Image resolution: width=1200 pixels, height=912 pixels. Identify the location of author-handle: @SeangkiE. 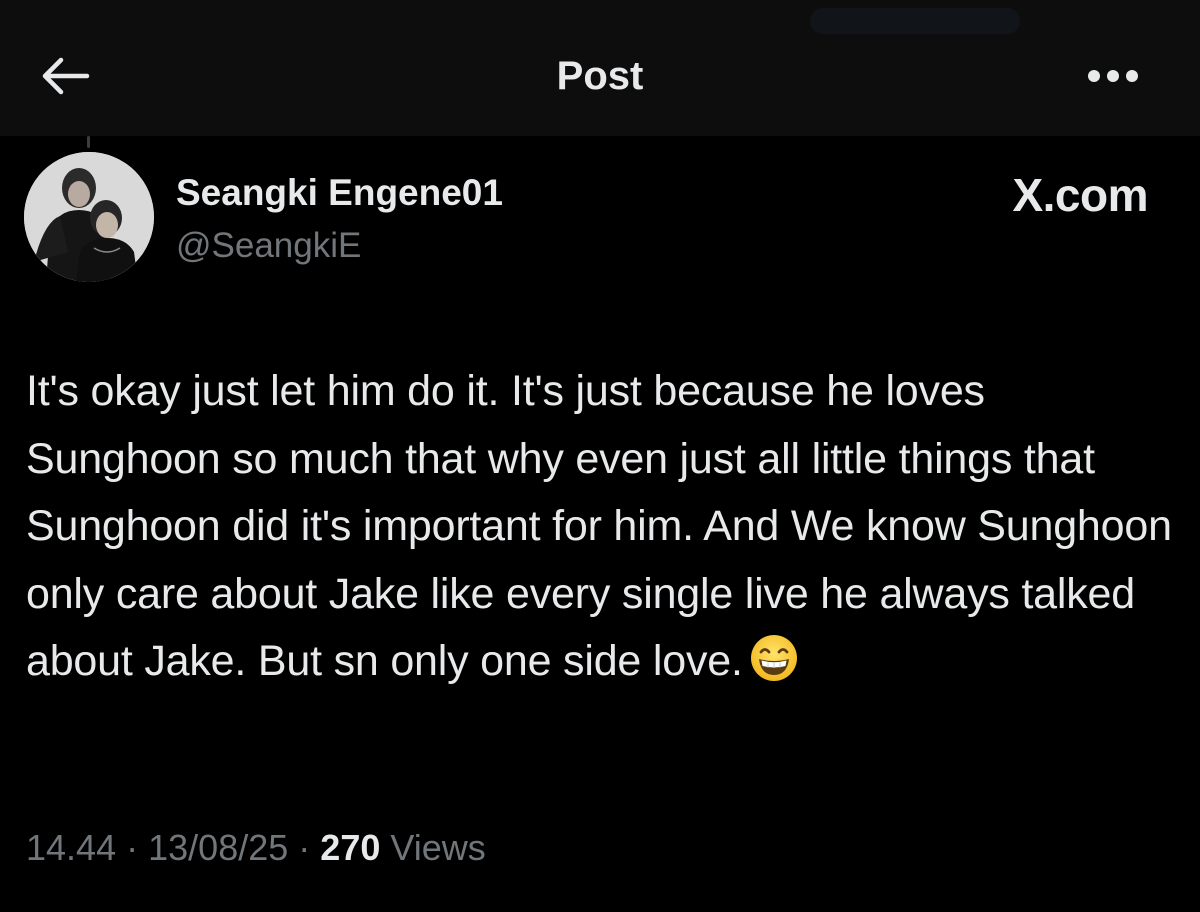
(268, 246).